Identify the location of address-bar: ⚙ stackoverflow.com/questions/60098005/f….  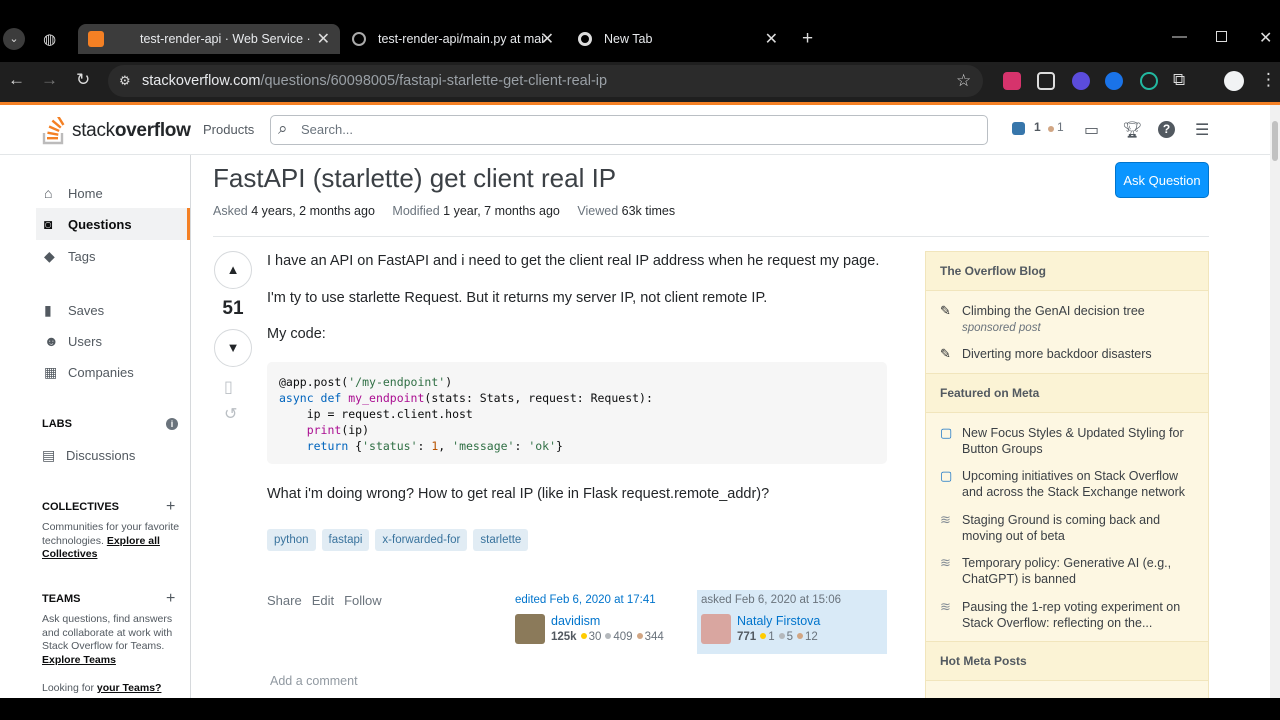
(545, 81).